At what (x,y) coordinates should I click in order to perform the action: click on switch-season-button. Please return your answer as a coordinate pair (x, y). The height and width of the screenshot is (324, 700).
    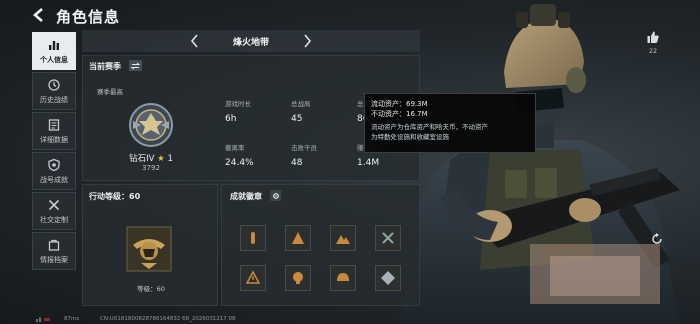
    Looking at the image, I should click on (135, 65).